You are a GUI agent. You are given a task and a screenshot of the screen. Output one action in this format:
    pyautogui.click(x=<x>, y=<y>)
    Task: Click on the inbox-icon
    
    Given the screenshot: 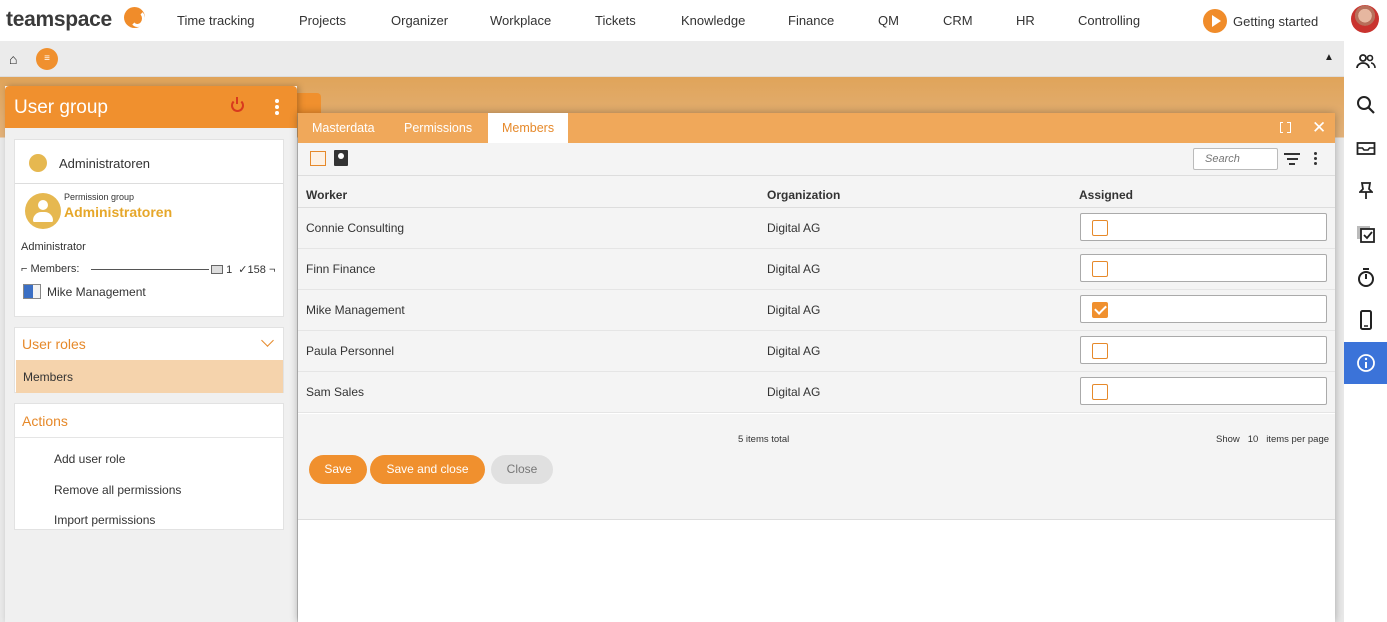 What is the action you would take?
    pyautogui.click(x=1365, y=148)
    